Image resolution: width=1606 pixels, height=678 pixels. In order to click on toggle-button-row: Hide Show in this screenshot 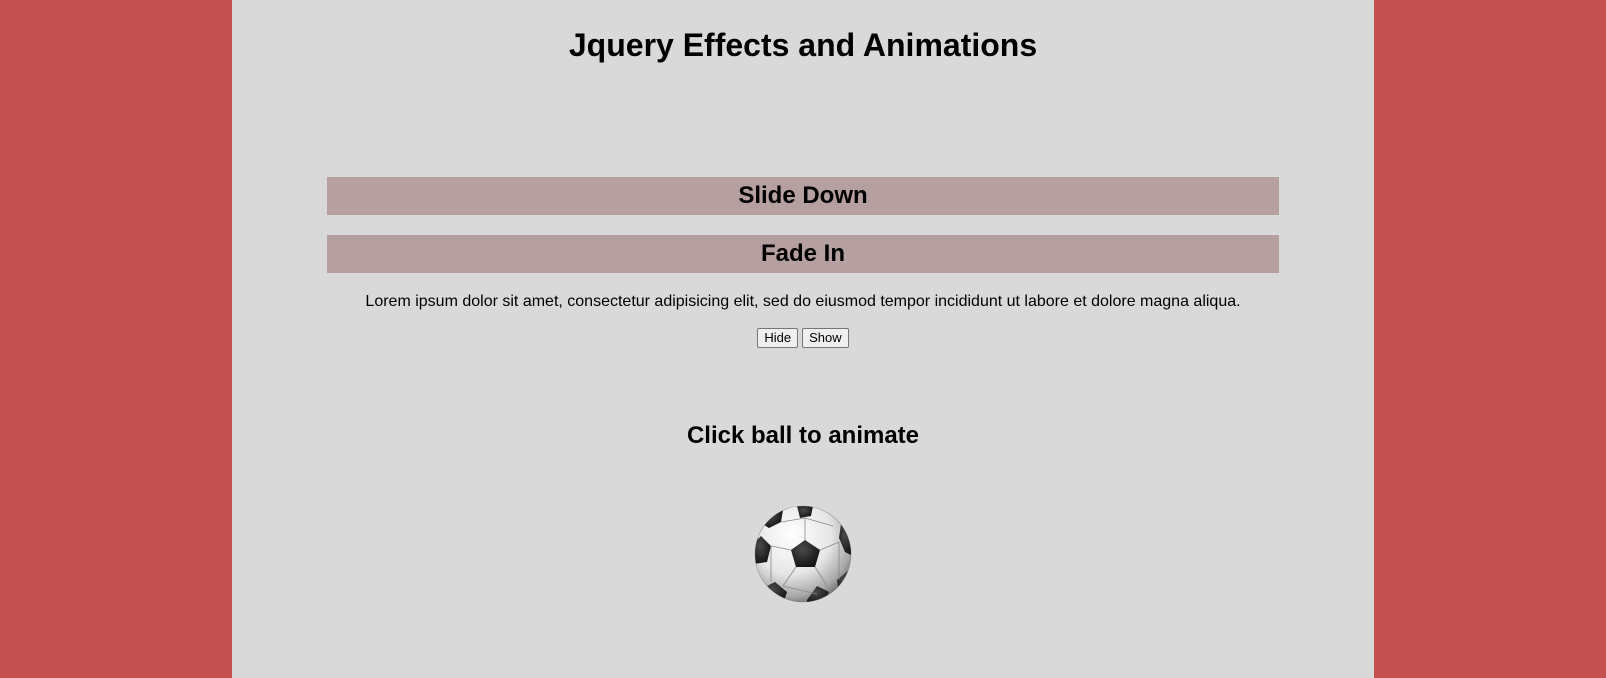, I will do `click(803, 338)`.